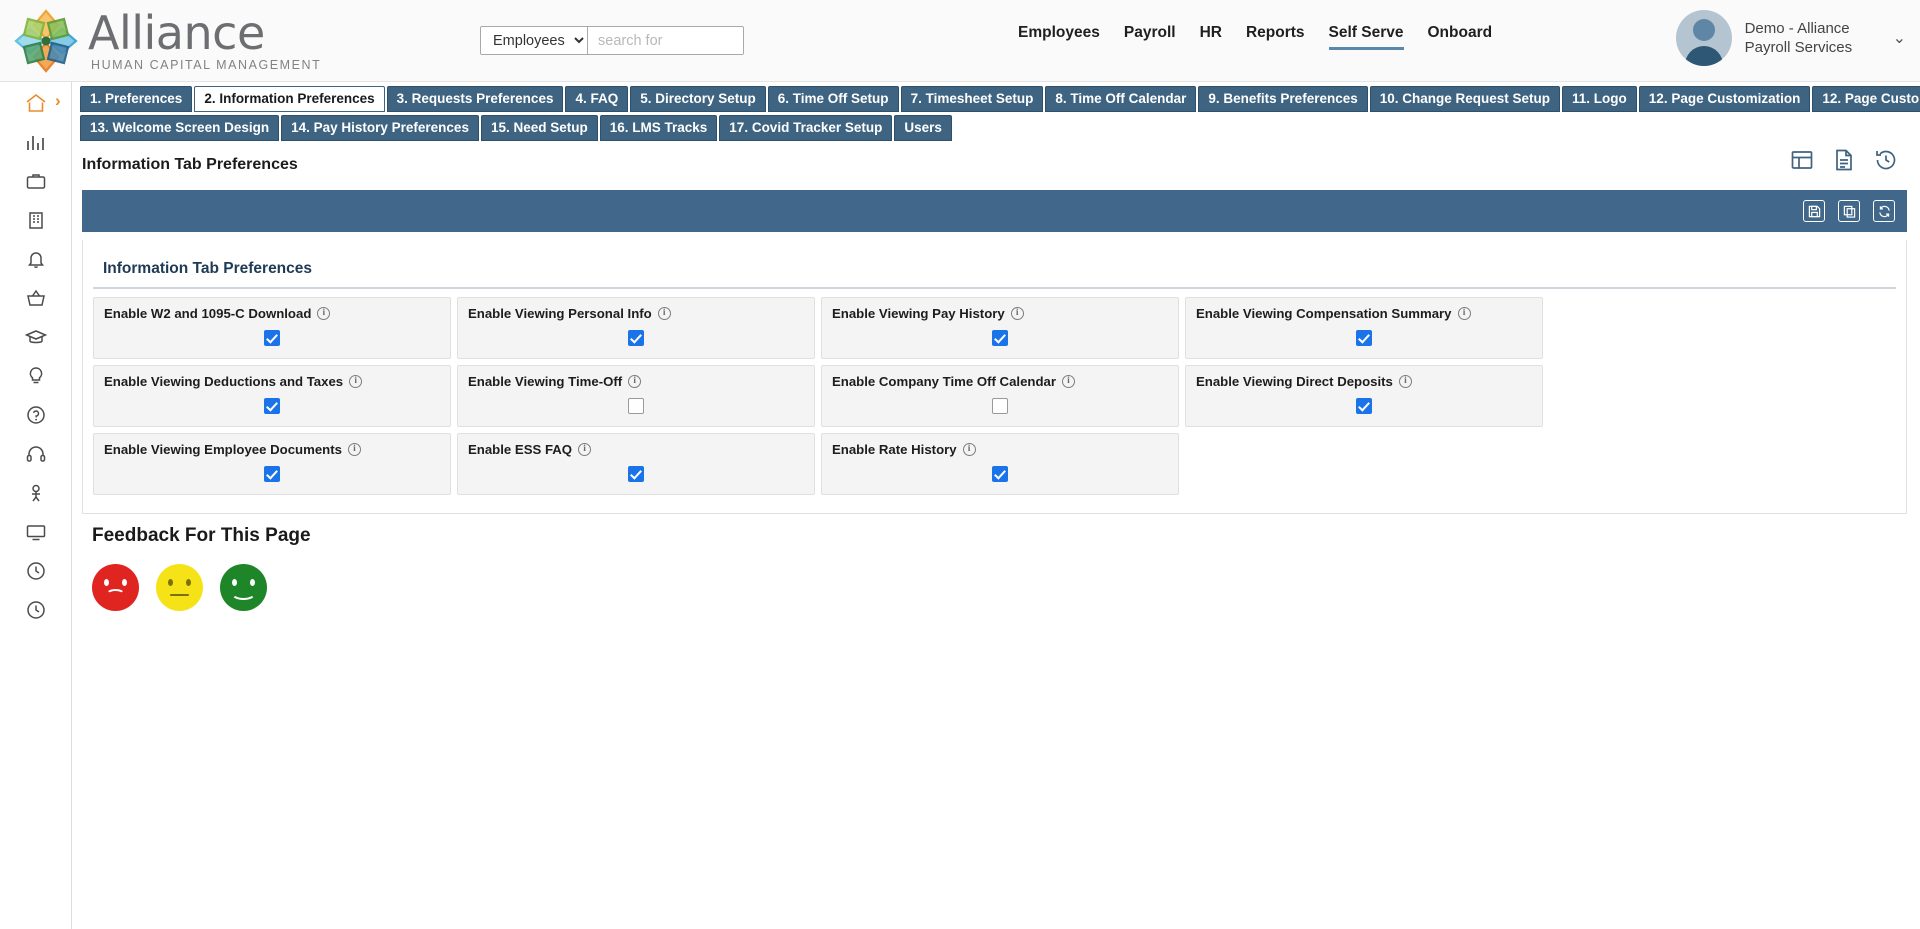 Image resolution: width=1920 pixels, height=929 pixels. Describe the element at coordinates (115, 587) in the screenshot. I see `sad-face-icon` at that location.